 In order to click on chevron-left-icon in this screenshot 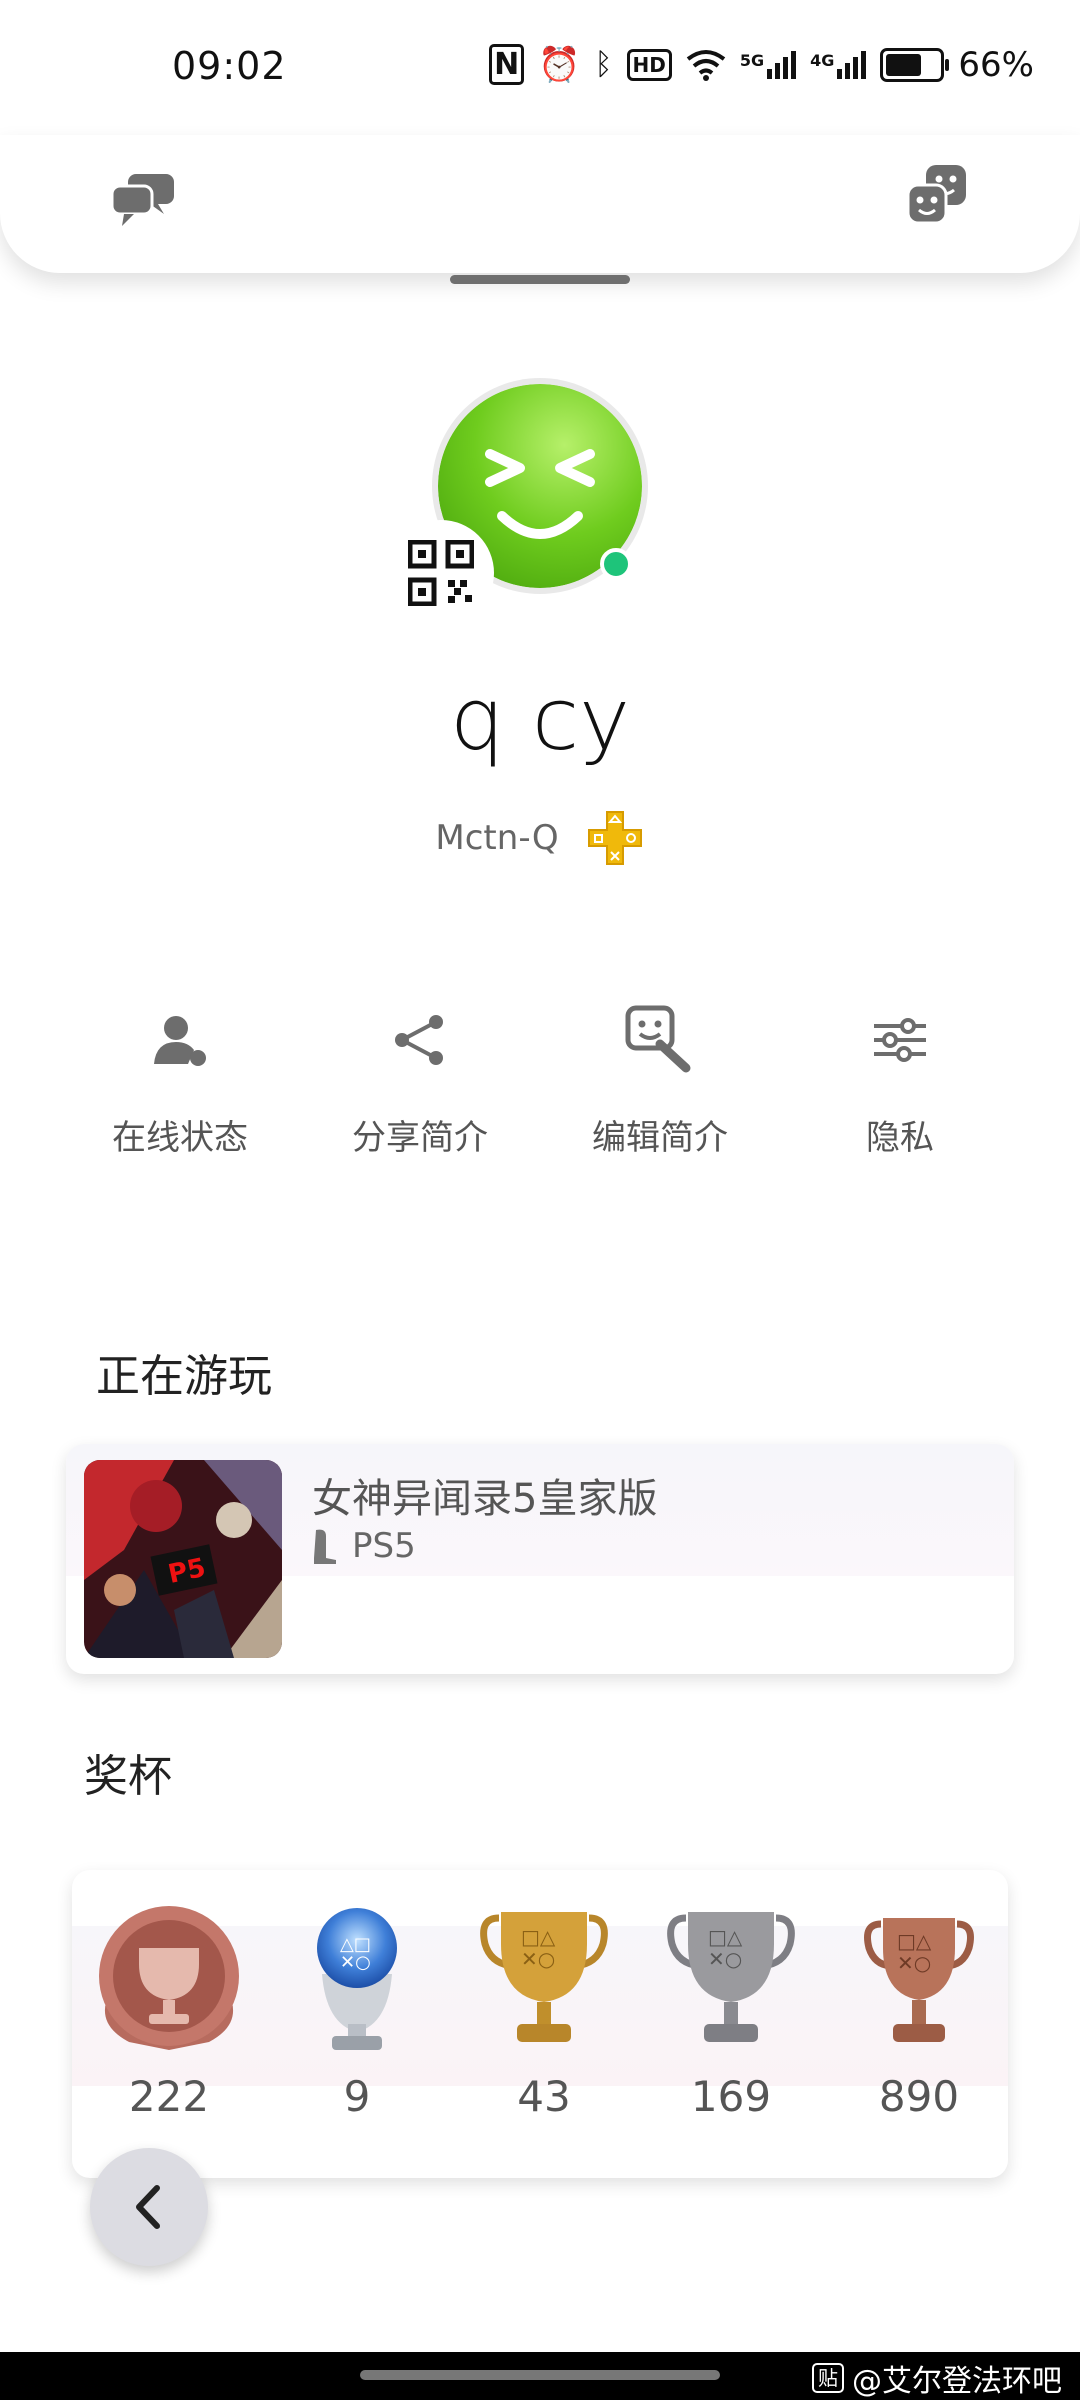, I will do `click(148, 2207)`.